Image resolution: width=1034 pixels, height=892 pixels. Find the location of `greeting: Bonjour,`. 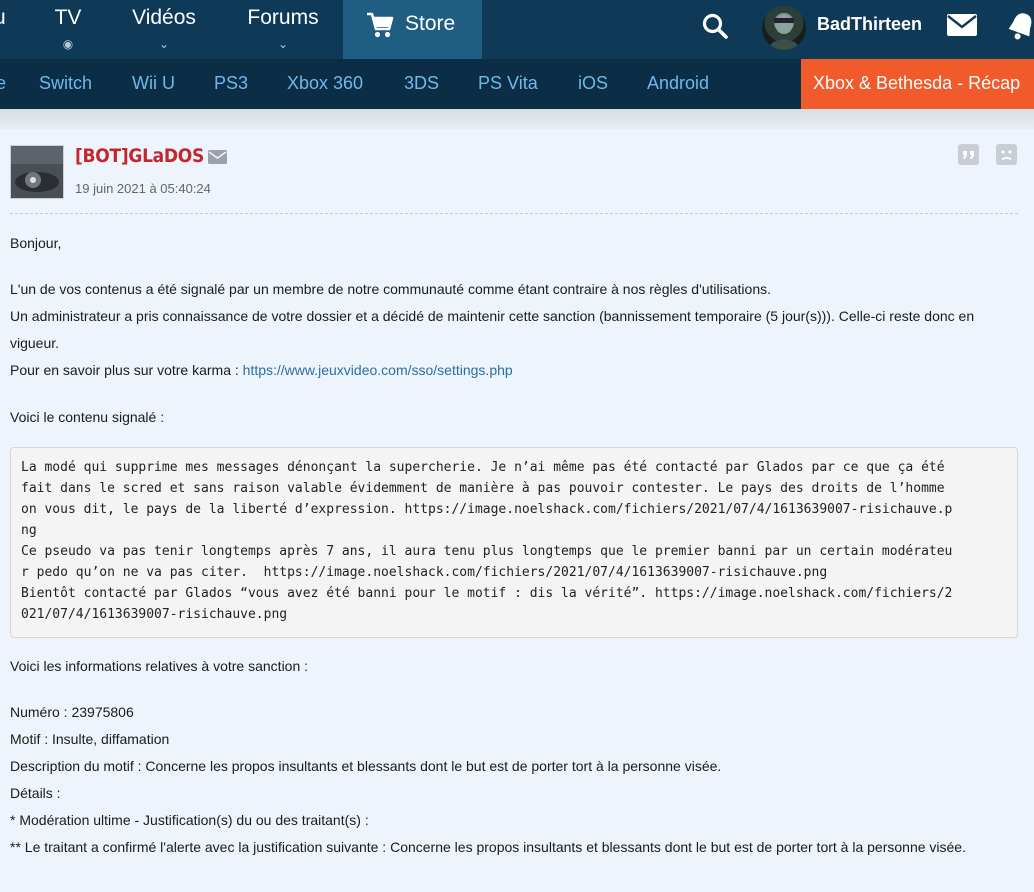

greeting: Bonjour, is located at coordinates (36, 243).